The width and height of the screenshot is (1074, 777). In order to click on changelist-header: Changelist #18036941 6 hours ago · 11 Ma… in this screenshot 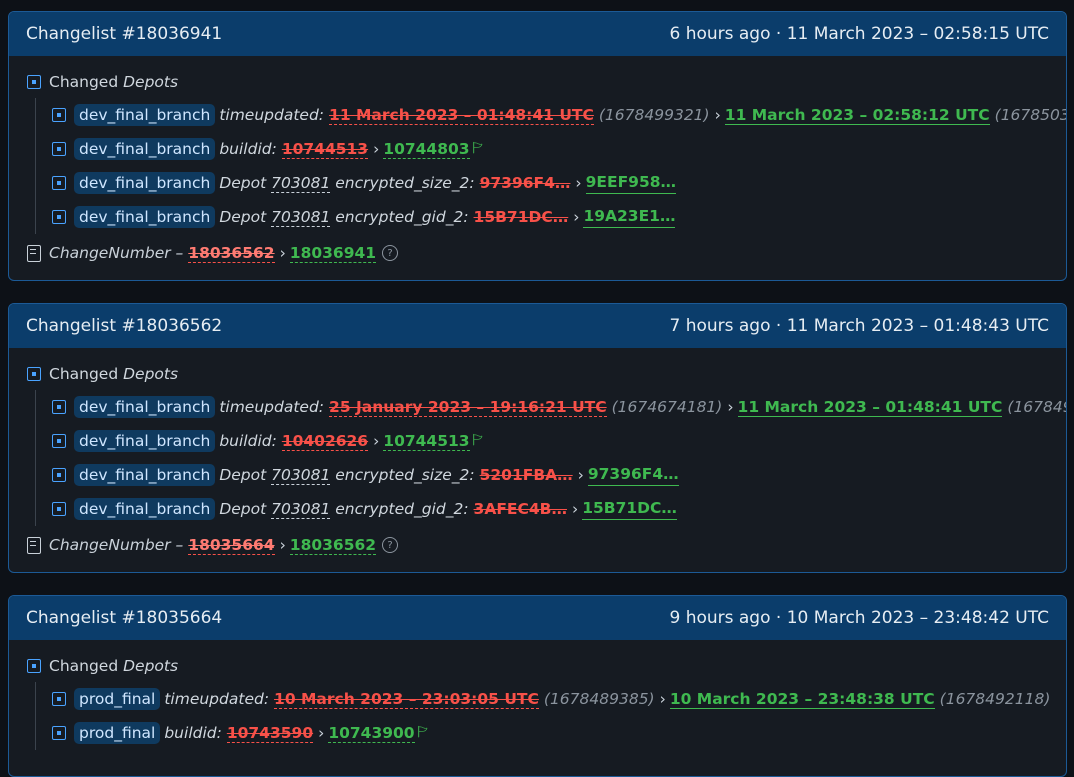, I will do `click(537, 34)`.